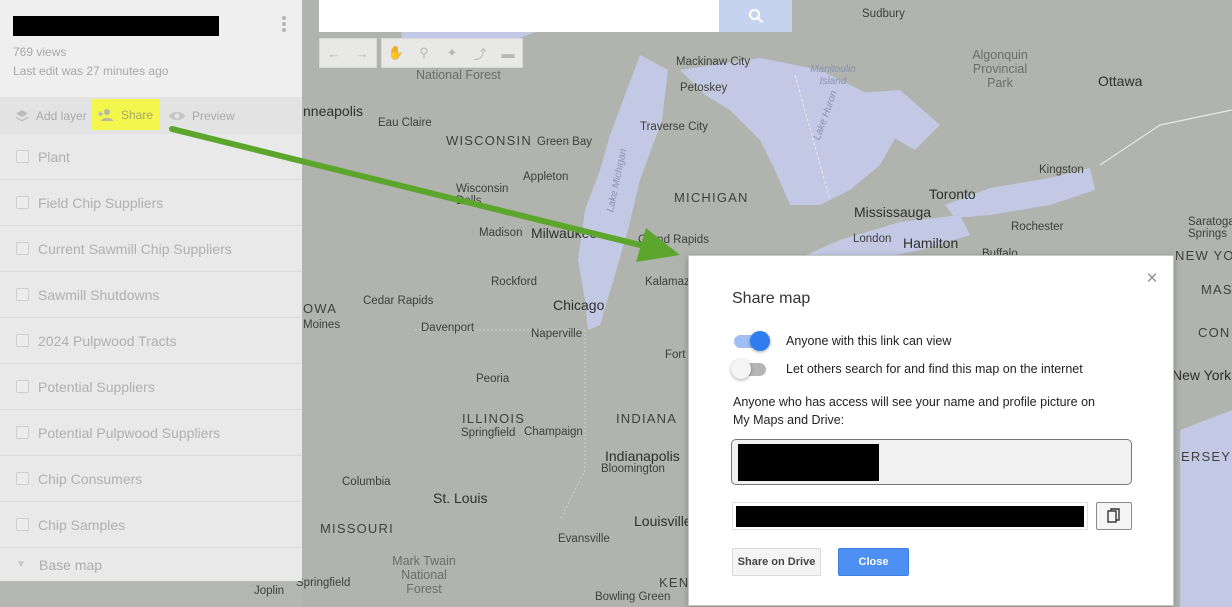  I want to click on close-button: Close, so click(873, 562).